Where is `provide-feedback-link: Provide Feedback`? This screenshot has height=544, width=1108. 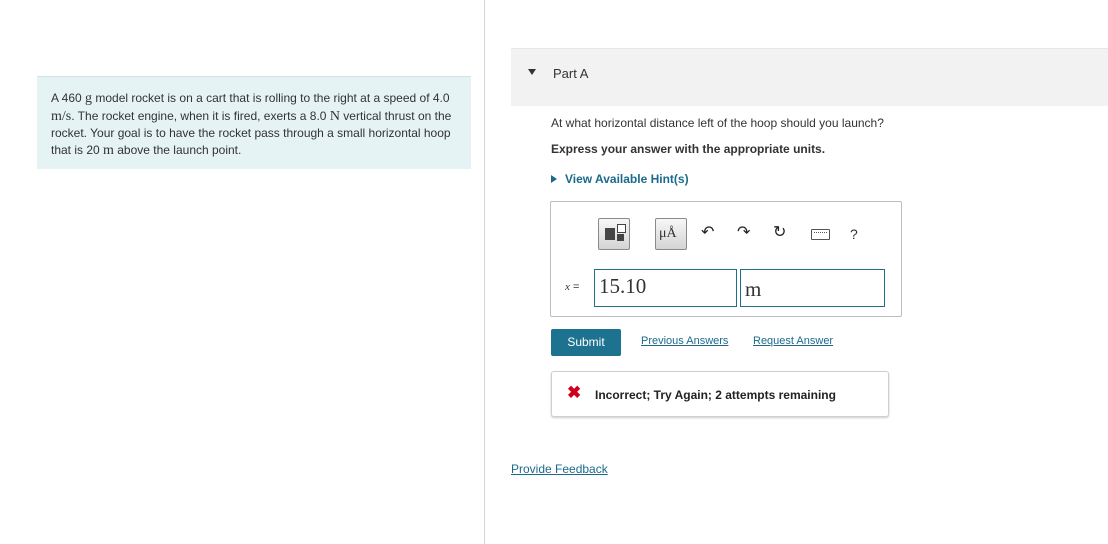 provide-feedback-link: Provide Feedback is located at coordinates (559, 469).